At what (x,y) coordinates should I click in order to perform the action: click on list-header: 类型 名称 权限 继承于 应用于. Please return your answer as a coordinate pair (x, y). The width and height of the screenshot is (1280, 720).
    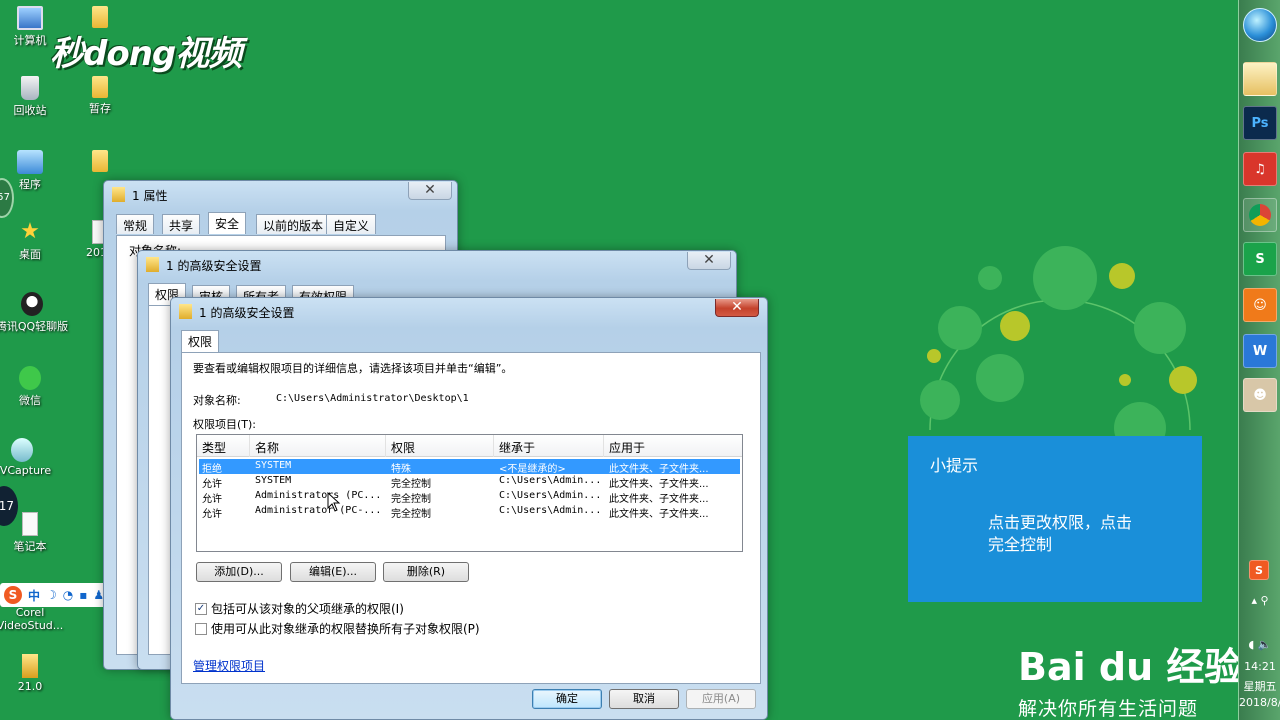
    Looking at the image, I should click on (469, 446).